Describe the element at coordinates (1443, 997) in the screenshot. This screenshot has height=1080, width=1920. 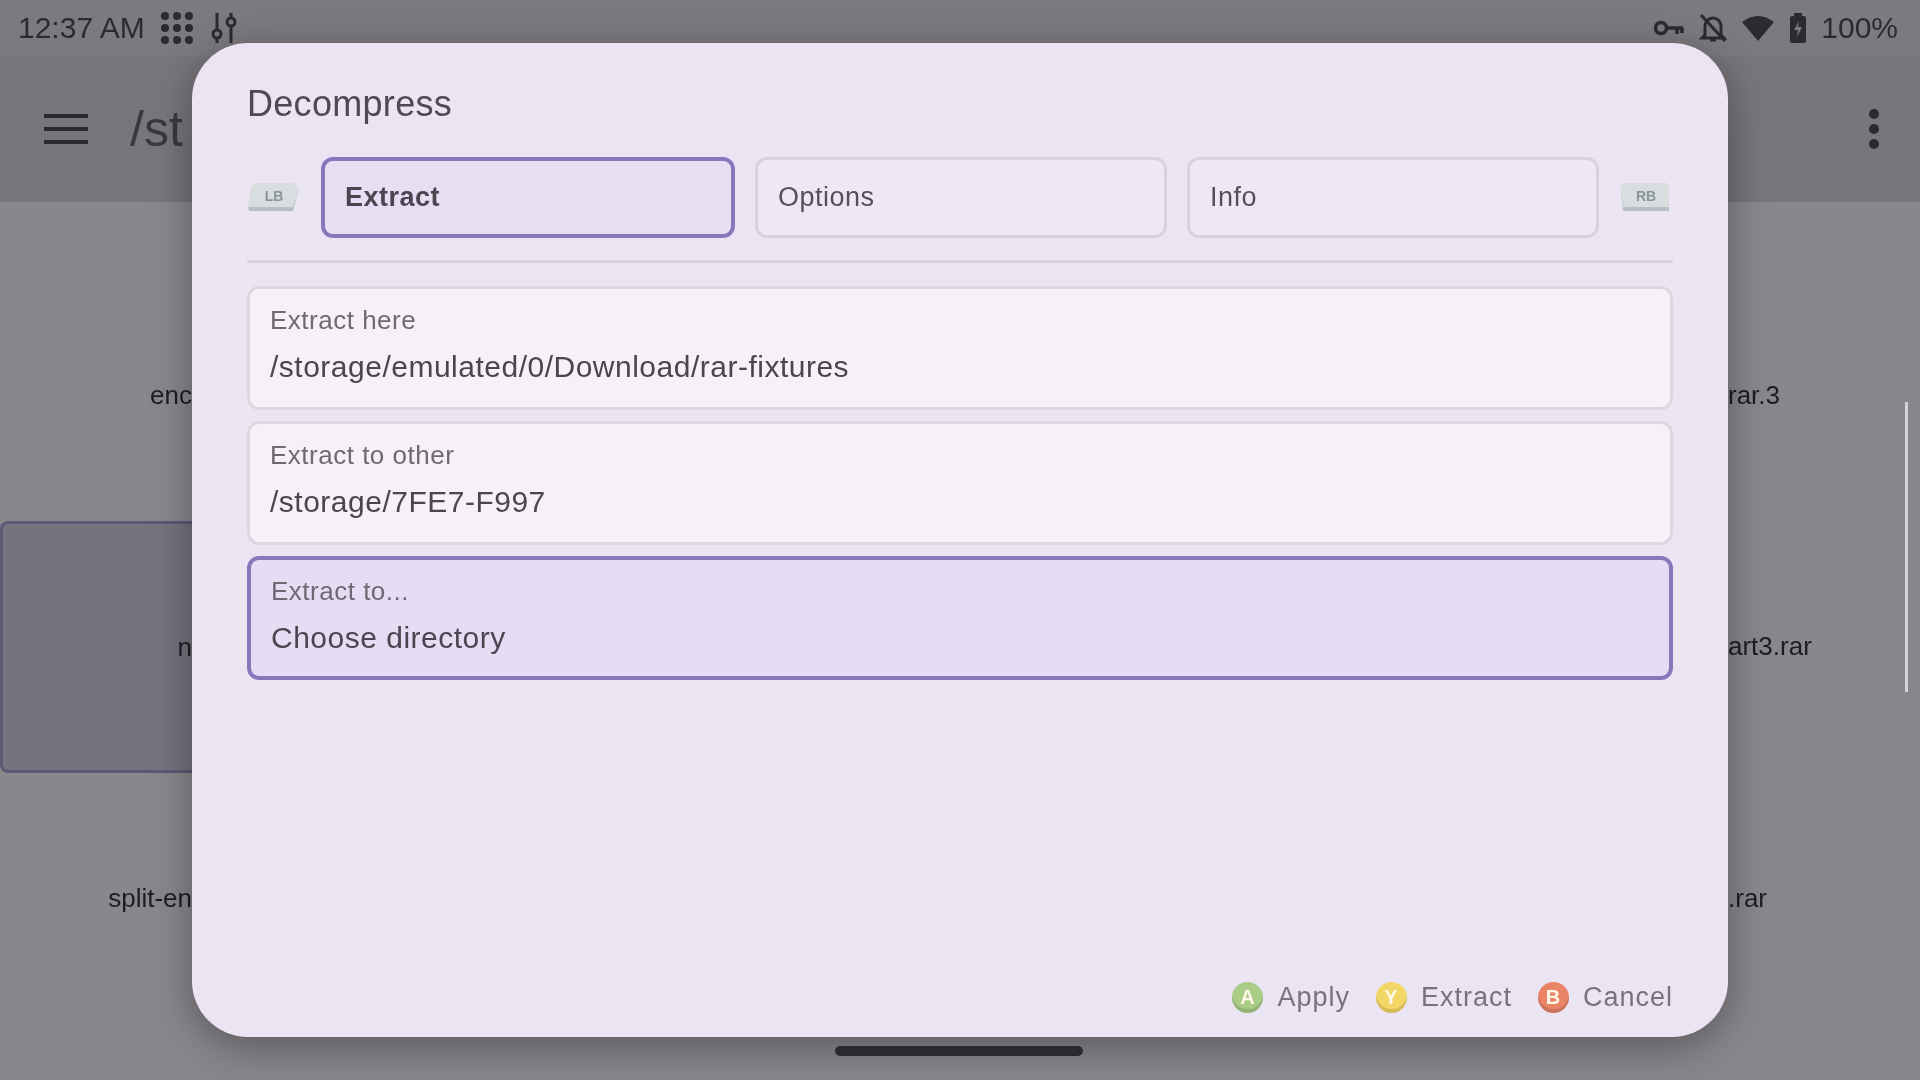
I see `action-button: Y Extract` at that location.